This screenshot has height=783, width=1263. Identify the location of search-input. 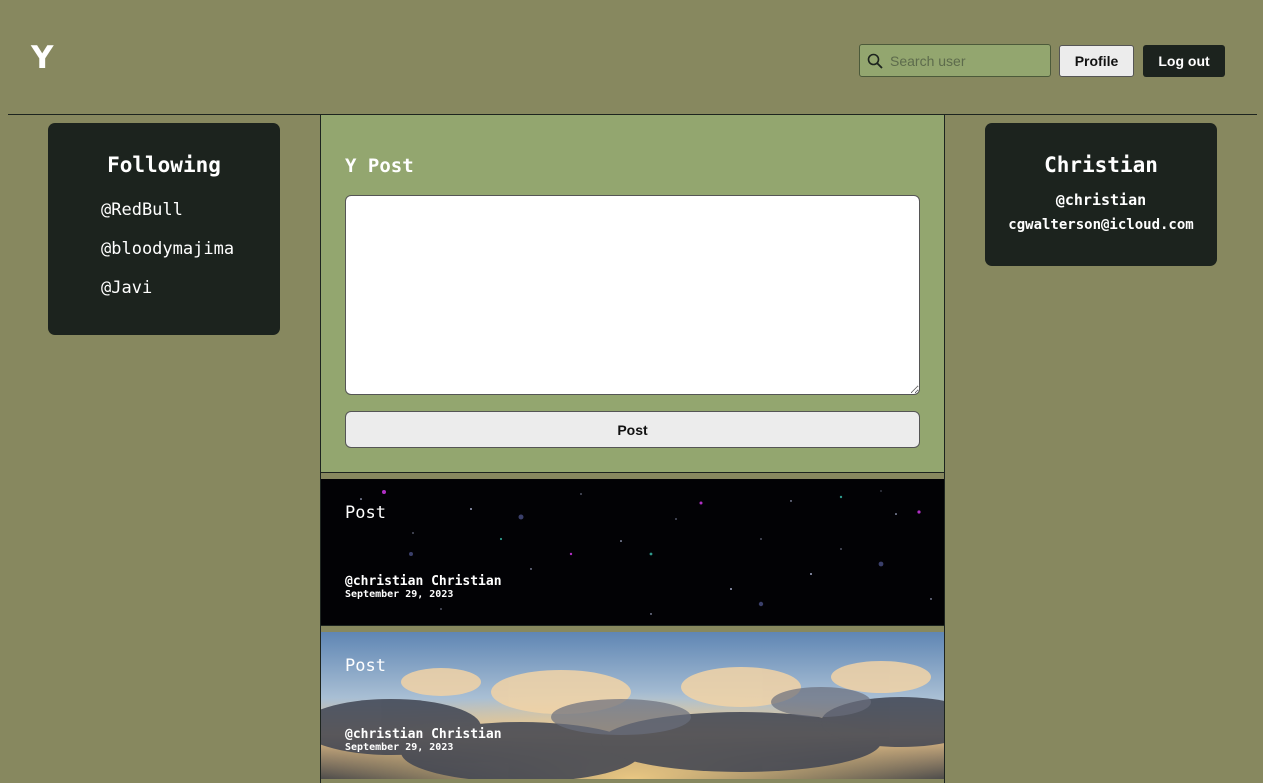
(965, 60).